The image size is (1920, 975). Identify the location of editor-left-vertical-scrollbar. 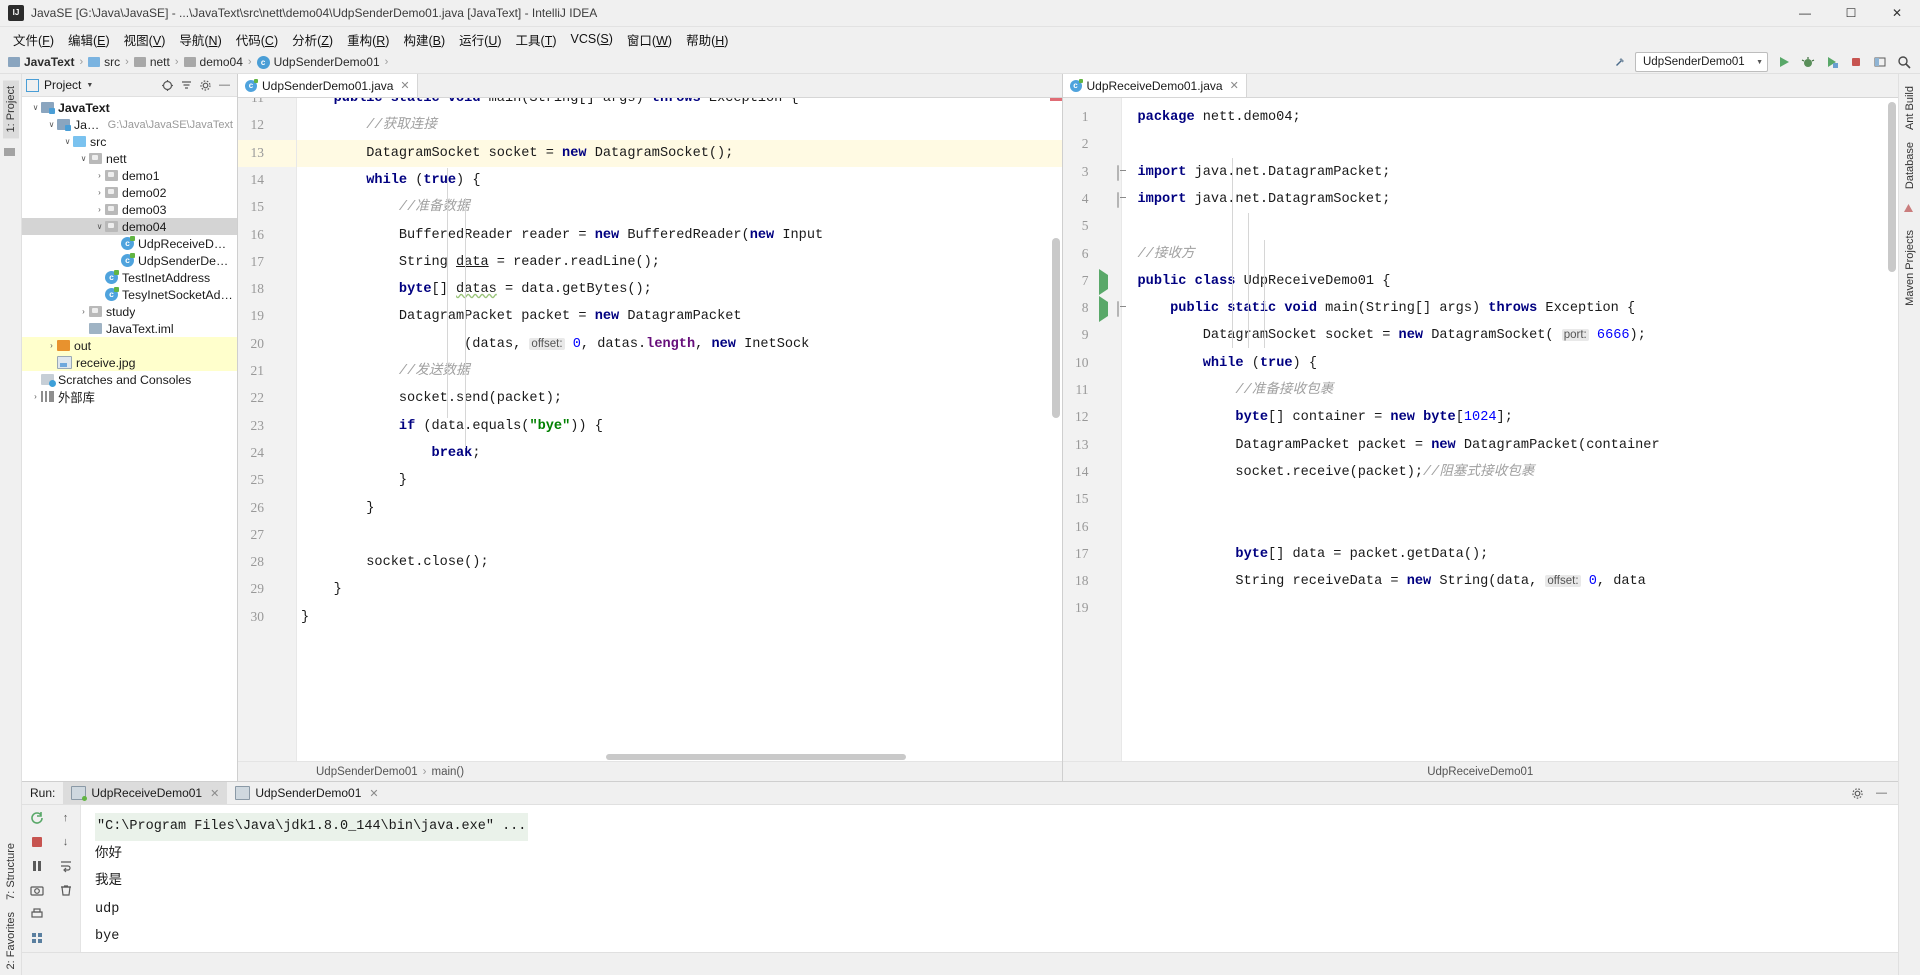
(1055, 429).